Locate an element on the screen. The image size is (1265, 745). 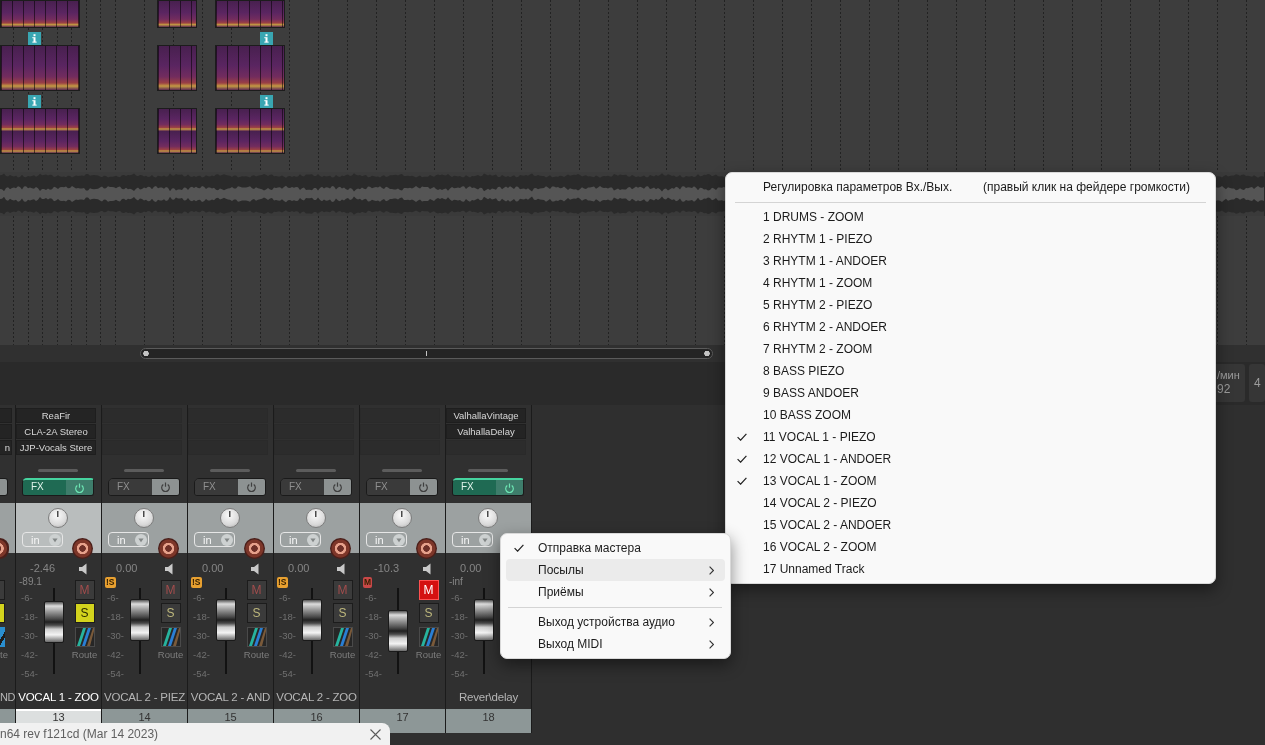
status-indicator: M is located at coordinates (368, 582).